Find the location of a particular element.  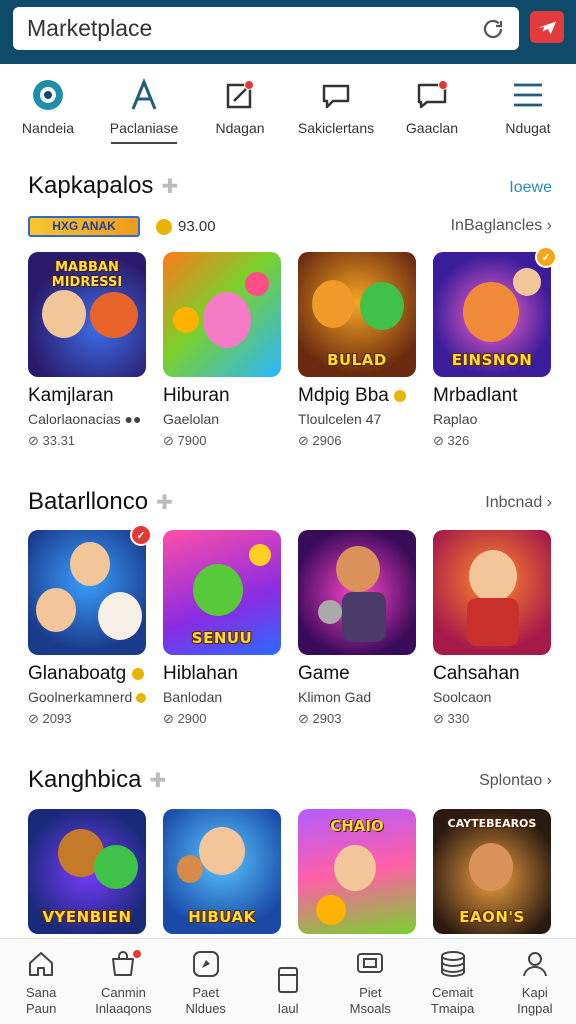

nav-item-nandeia: Nandeia is located at coordinates (48, 109).